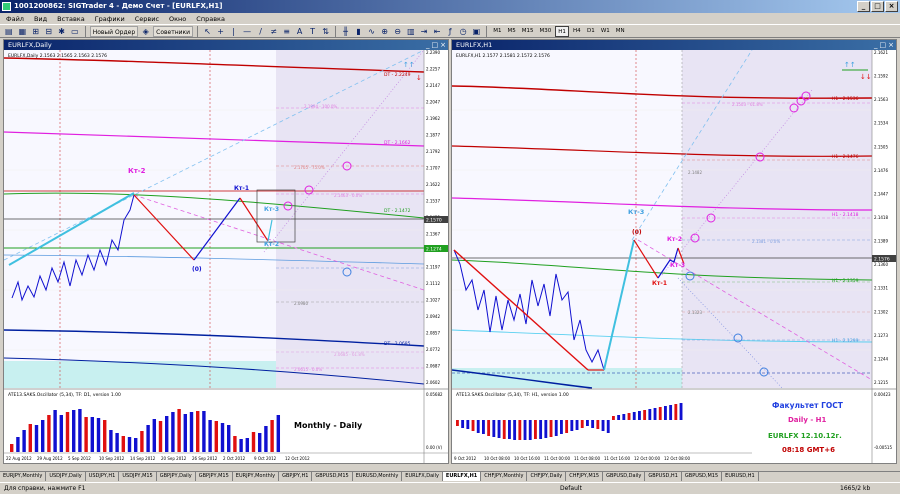 The height and width of the screenshot is (494, 900). I want to click on tf-d1: D1, so click(591, 31).